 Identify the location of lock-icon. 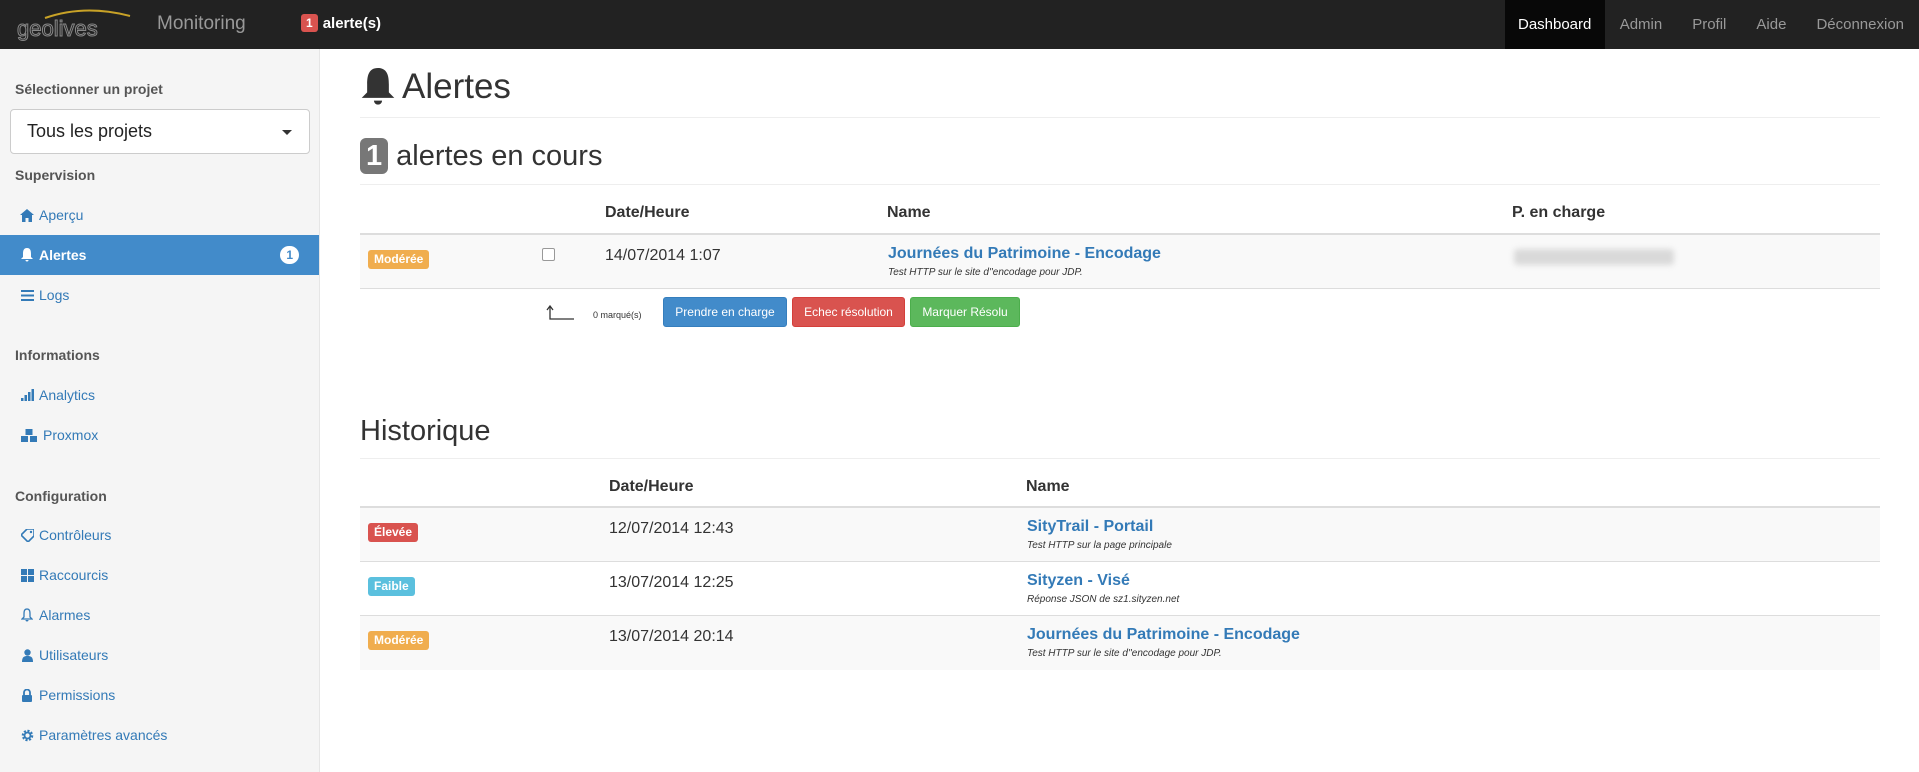
(27, 695).